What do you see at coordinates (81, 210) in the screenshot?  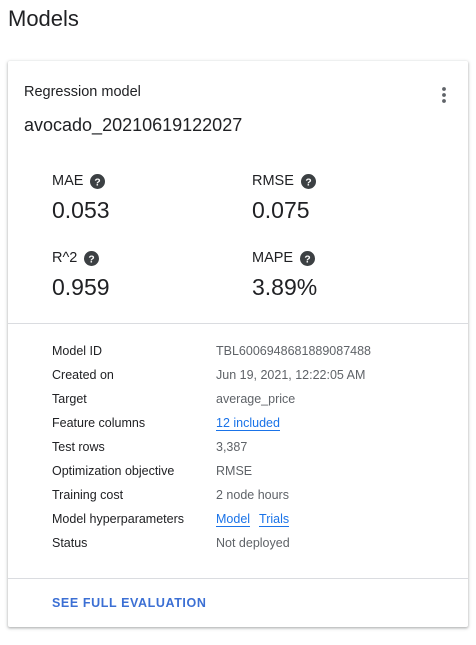 I see `metric-value: 0.053` at bounding box center [81, 210].